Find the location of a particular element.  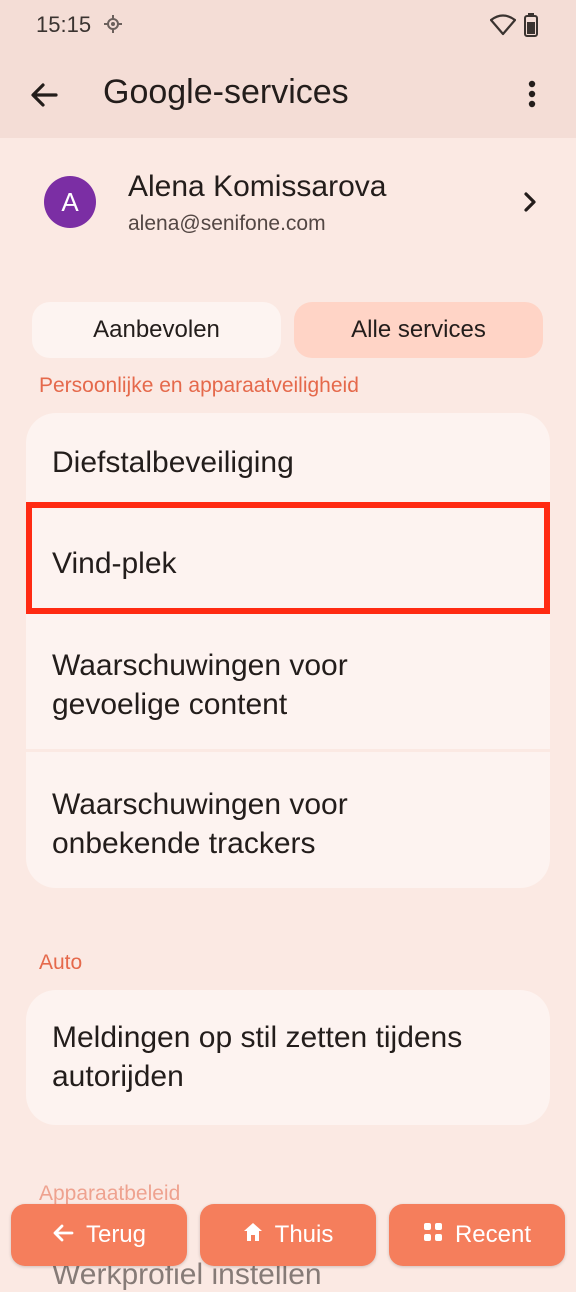

section-label-device-policy: Apparaatbeleid is located at coordinates (110, 1193).